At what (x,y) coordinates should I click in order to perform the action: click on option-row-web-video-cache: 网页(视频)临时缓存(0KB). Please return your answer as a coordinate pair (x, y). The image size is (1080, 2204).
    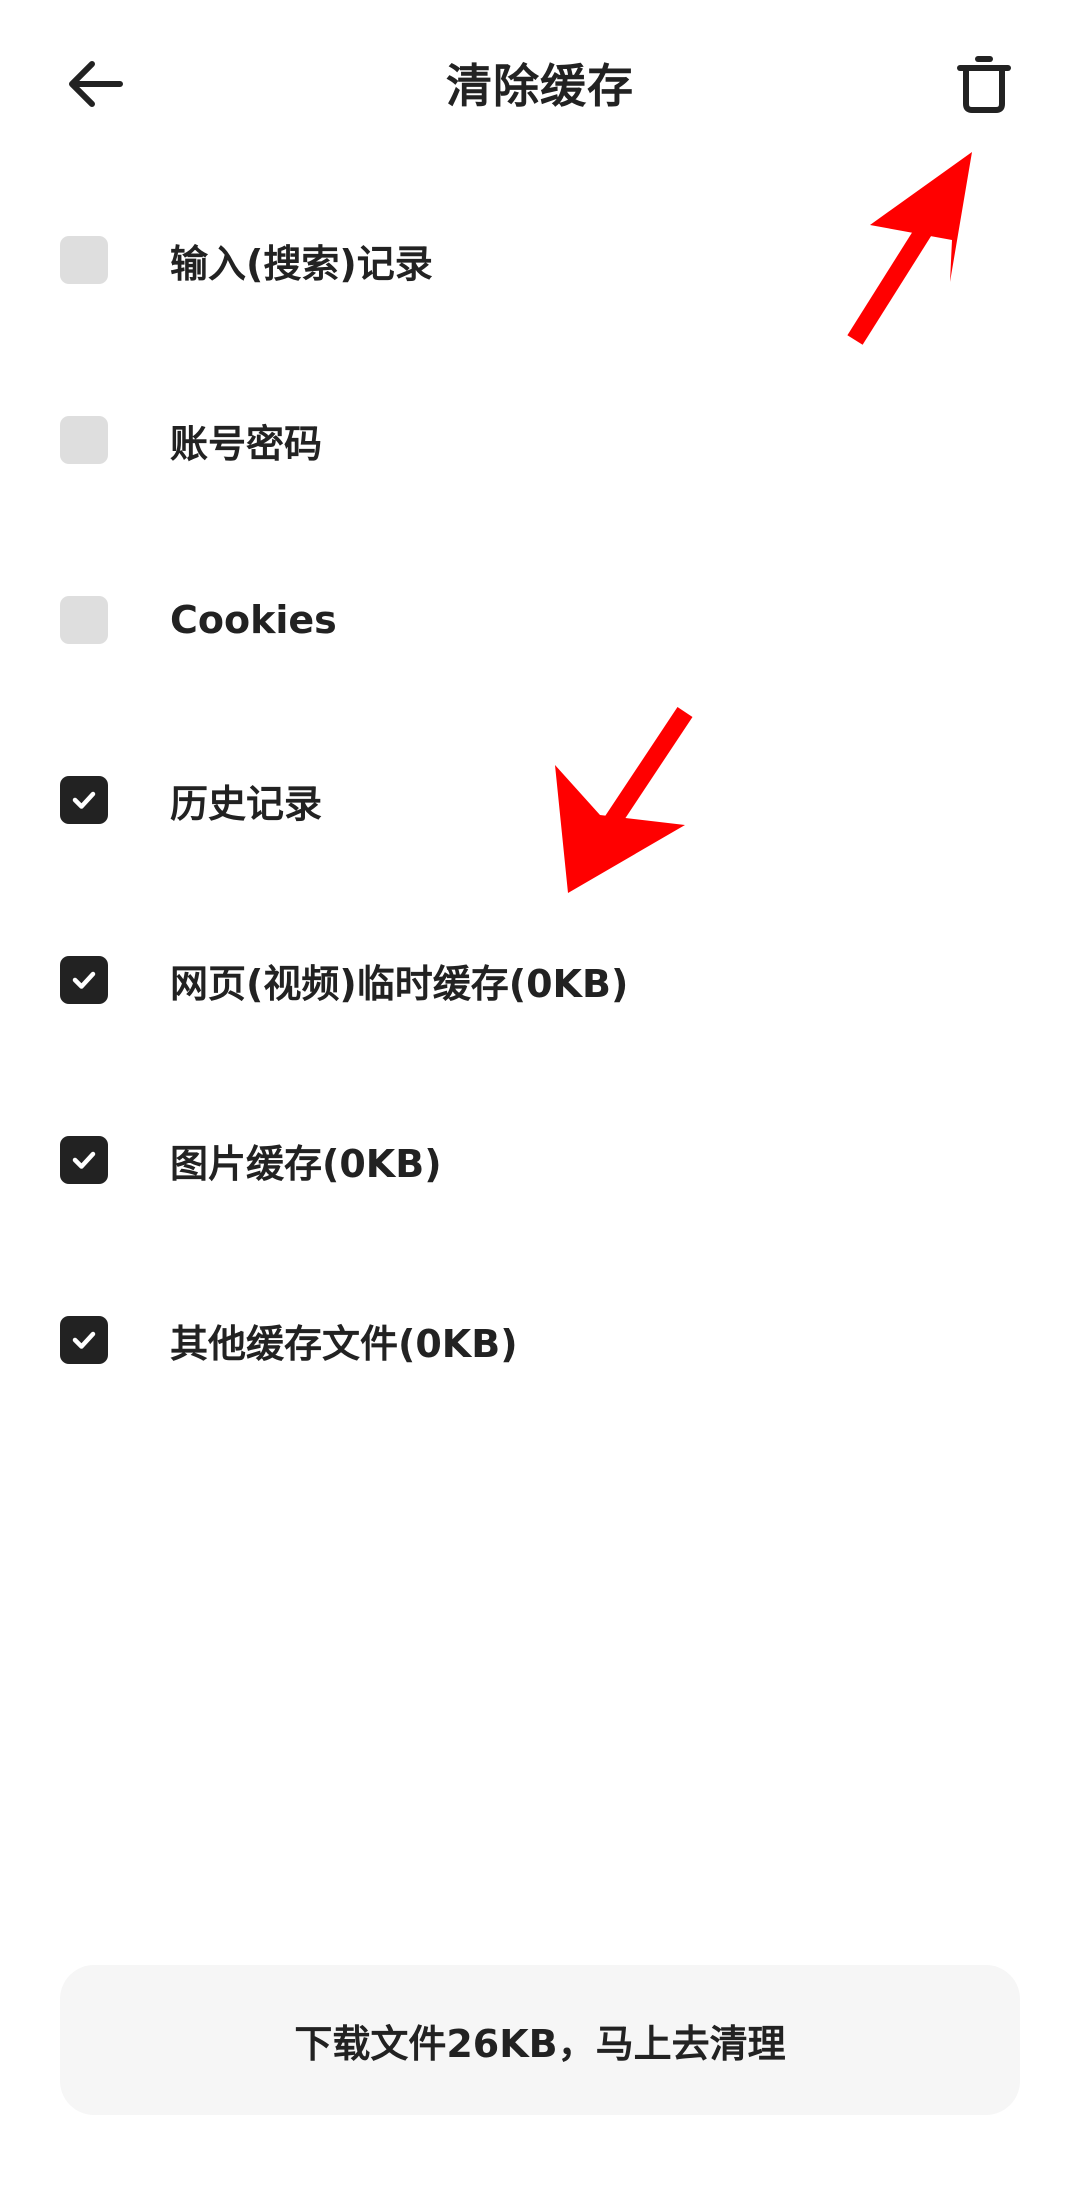
    Looking at the image, I should click on (540, 980).